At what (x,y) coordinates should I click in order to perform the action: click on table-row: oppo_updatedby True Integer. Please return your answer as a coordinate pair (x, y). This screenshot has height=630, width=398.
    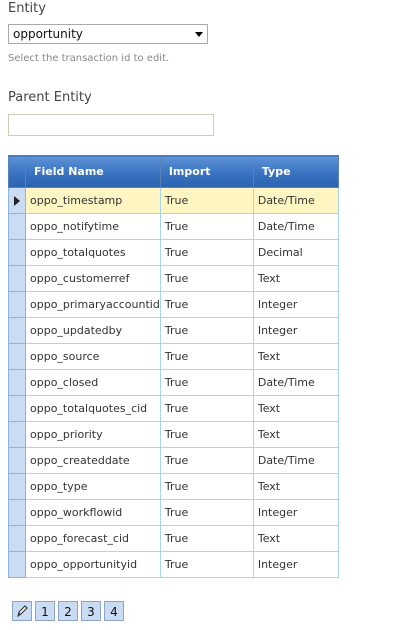
    Looking at the image, I should click on (174, 330).